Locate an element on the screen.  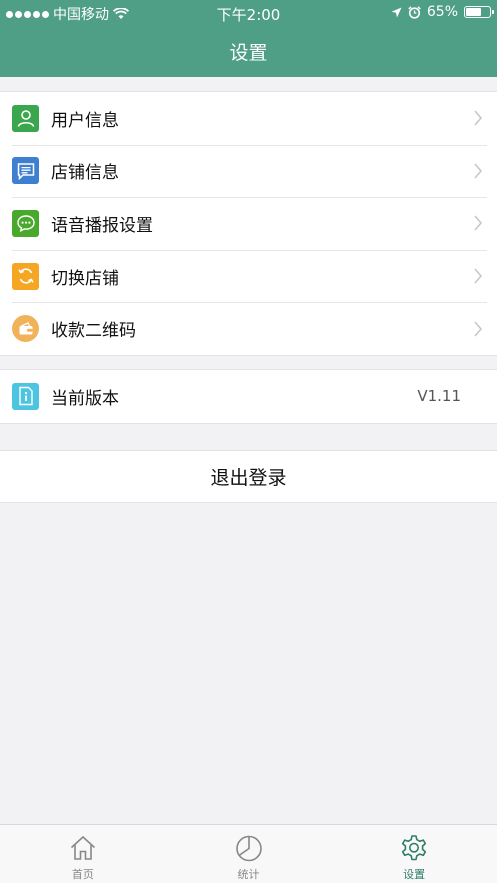
settings-item-label: 语音播报设置 is located at coordinates (102, 225).